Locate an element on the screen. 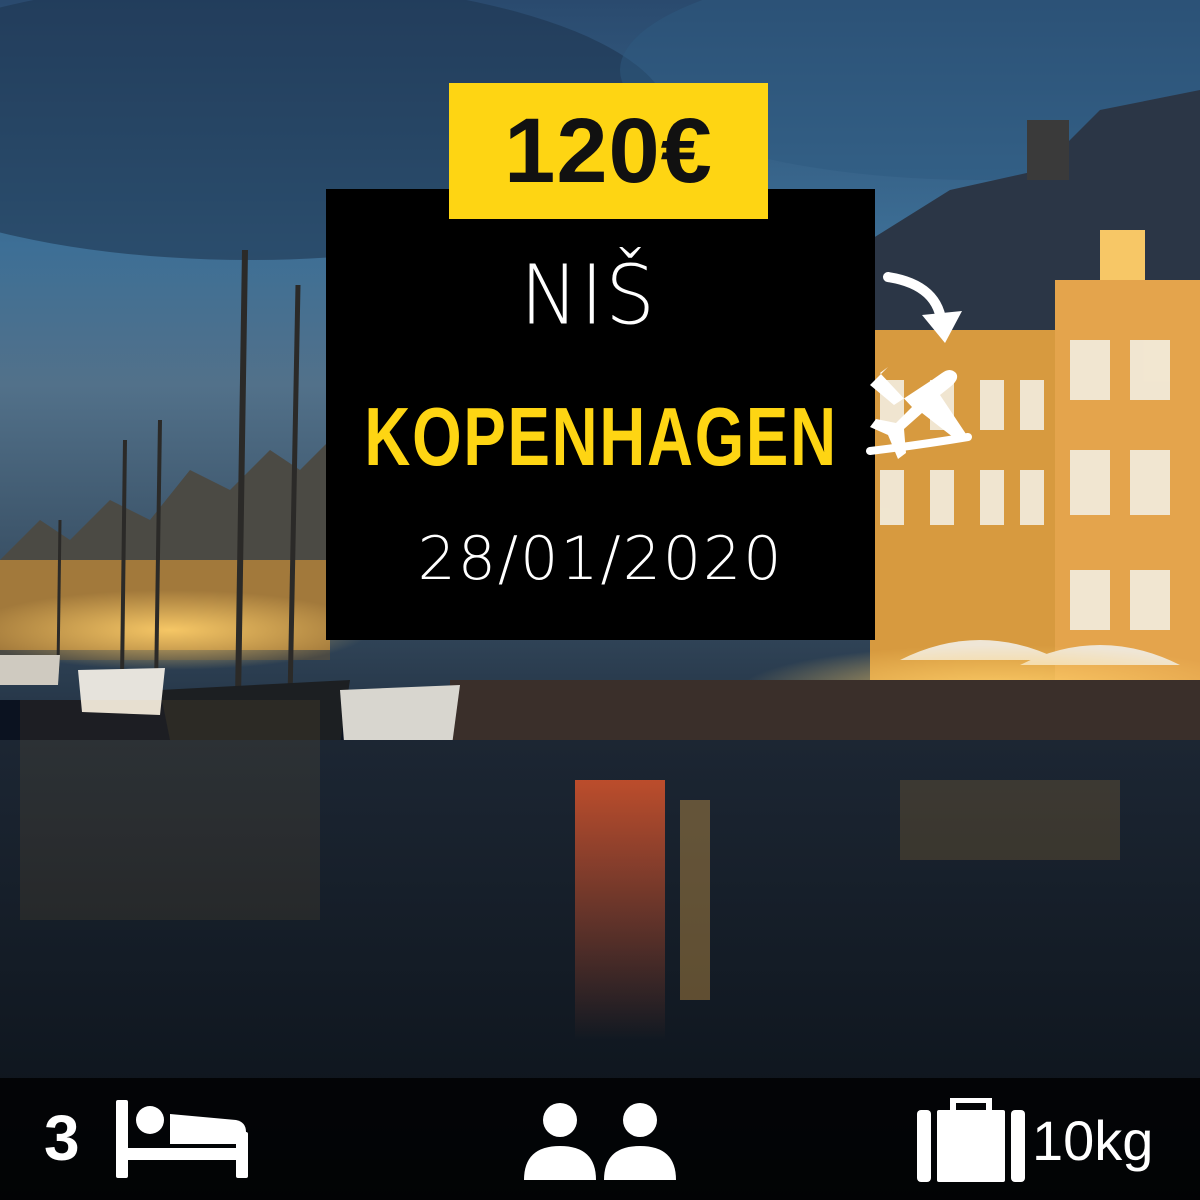 The image size is (1200, 1200). curved-arrow-icon is located at coordinates (922, 307).